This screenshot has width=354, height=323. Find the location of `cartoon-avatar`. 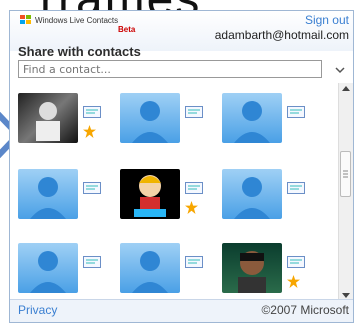

cartoon-avatar is located at coordinates (150, 194).